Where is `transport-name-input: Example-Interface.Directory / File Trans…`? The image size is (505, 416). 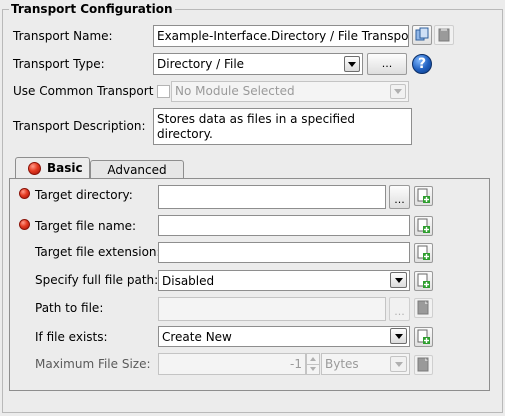
transport-name-input: Example-Interface.Directory / File Trans… is located at coordinates (281, 36).